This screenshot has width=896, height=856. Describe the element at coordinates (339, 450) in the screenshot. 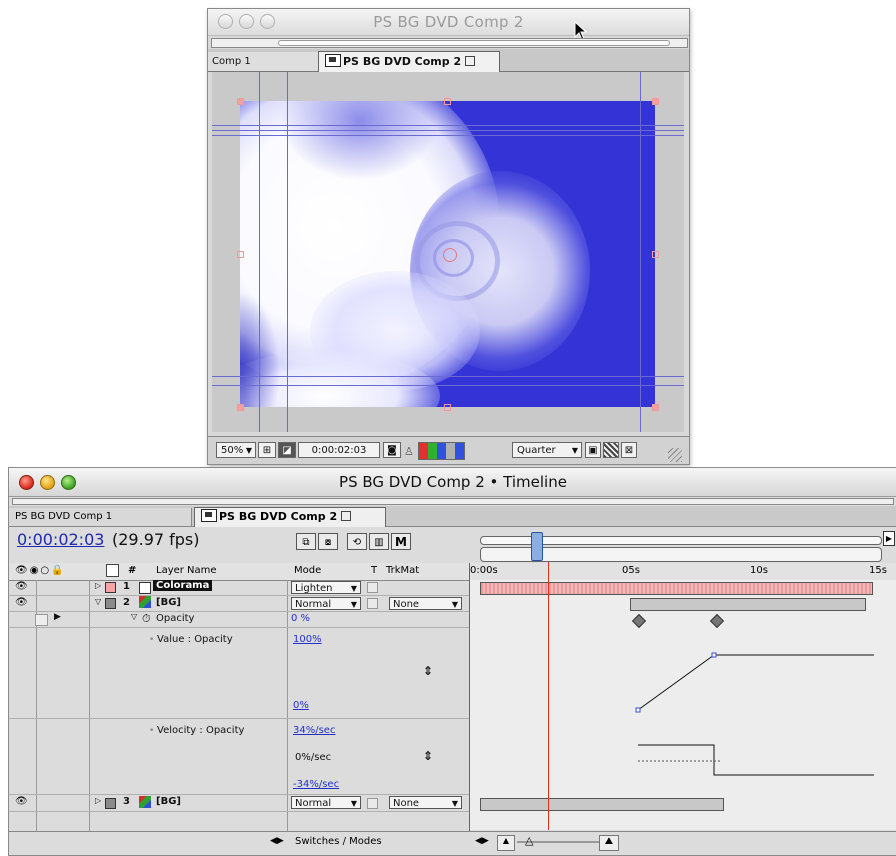

I see `current-time-field: 0:00:02:03` at that location.